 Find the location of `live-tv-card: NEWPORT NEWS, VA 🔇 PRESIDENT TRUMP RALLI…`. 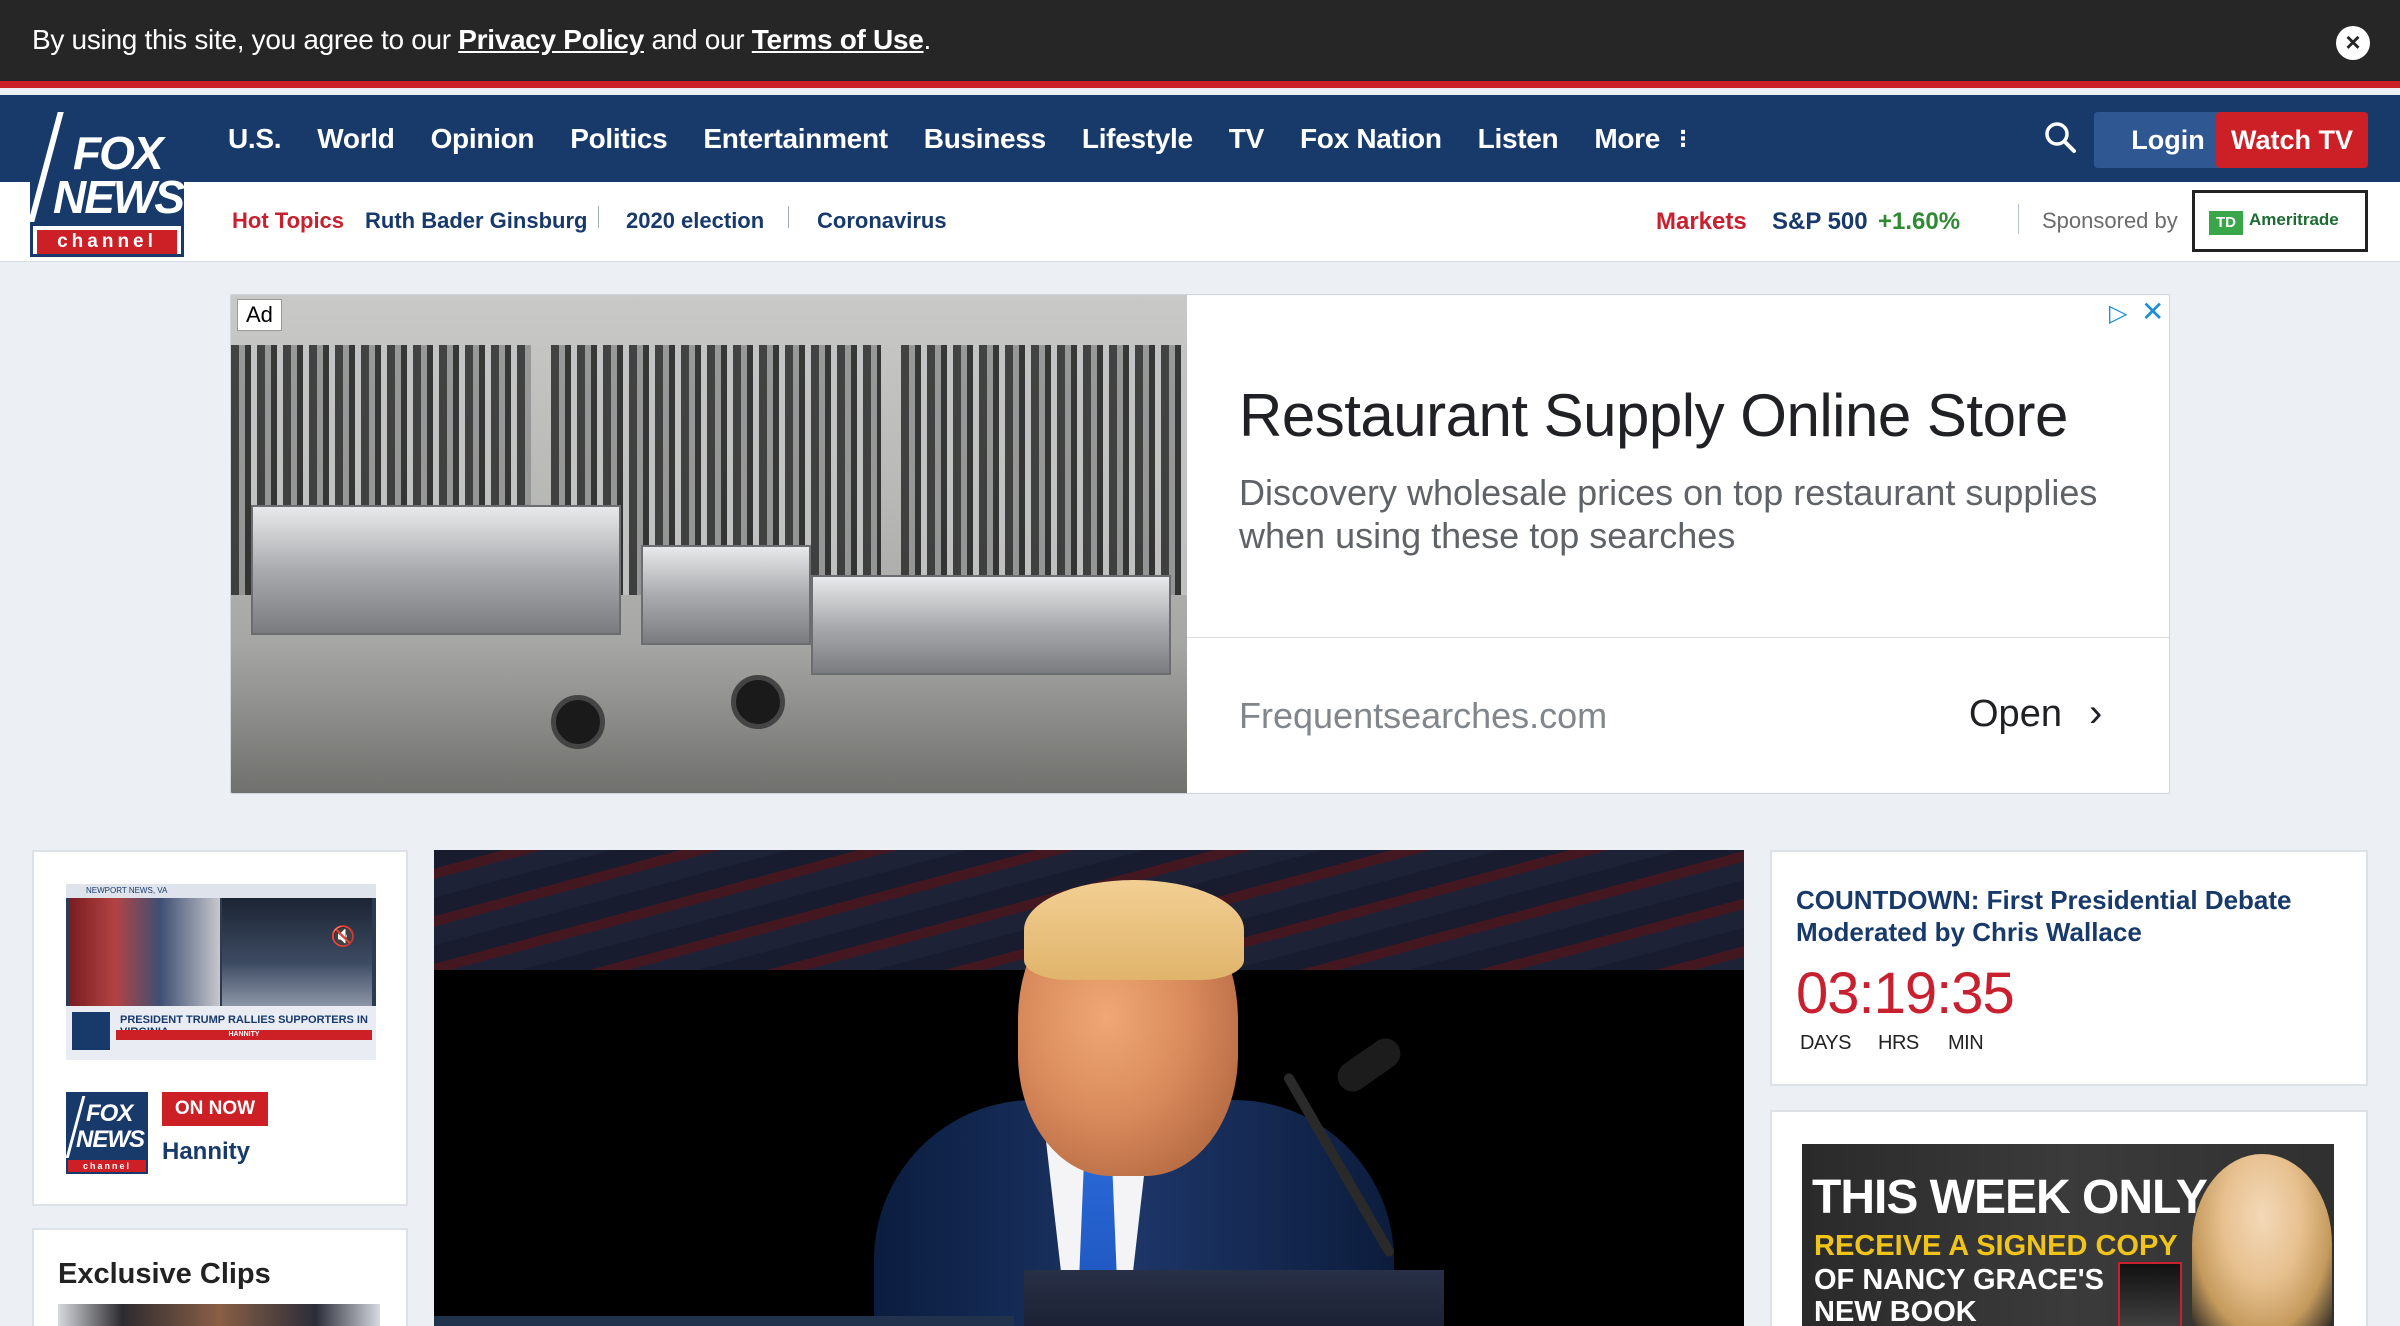

live-tv-card: NEWPORT NEWS, VA 🔇 PRESIDENT TRUMP RALLI… is located at coordinates (220, 1028).